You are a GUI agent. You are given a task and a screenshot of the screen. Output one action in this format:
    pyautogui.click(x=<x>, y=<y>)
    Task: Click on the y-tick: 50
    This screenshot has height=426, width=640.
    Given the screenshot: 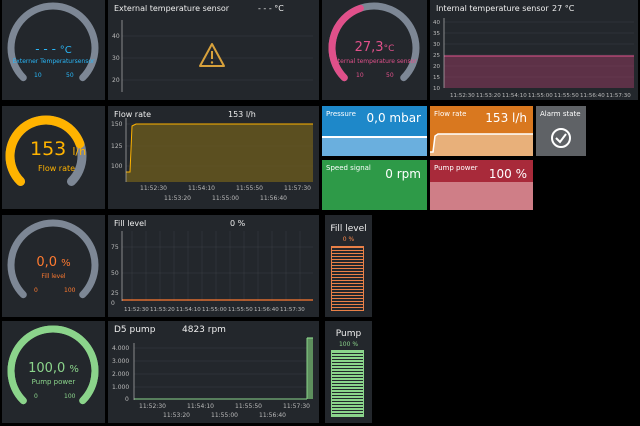 What is the action you would take?
    pyautogui.click(x=115, y=273)
    